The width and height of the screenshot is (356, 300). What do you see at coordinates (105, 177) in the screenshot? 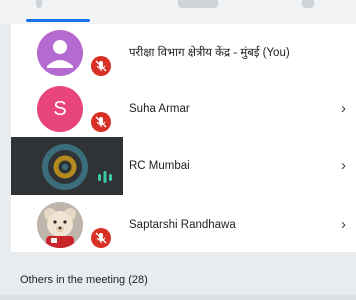
I see `speaking-indicator-icon` at bounding box center [105, 177].